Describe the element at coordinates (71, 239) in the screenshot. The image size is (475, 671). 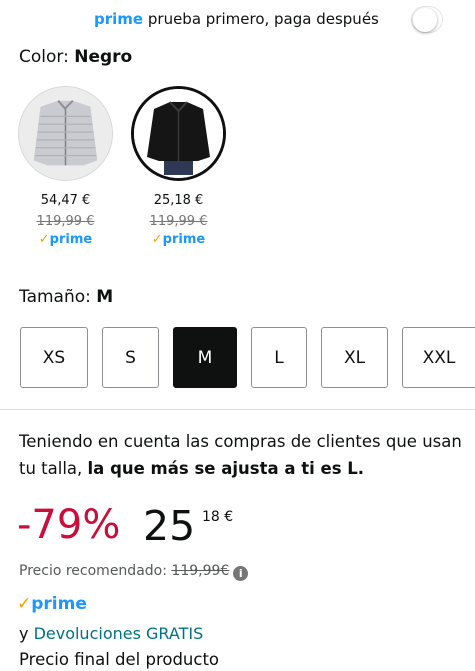
I see `swatch-prime-text-gray: prime` at that location.